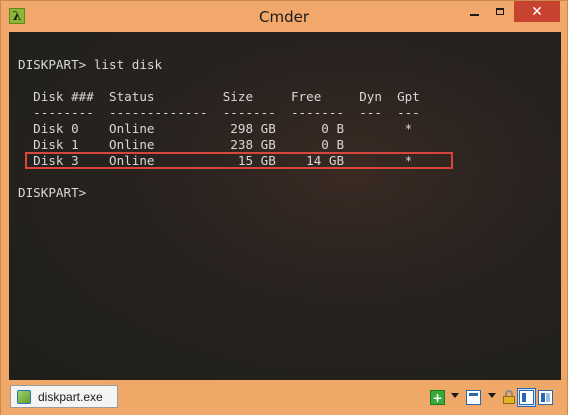 The image size is (568, 415). I want to click on console-tab-diskpart: diskpart.exe, so click(64, 396).